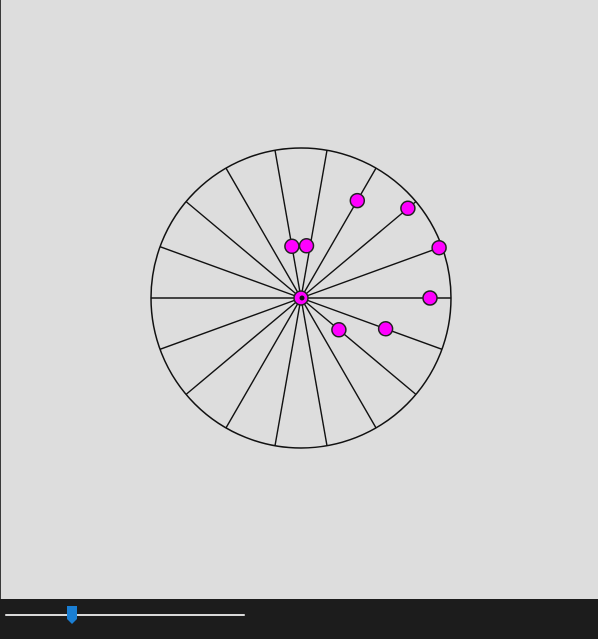 The image size is (598, 639). What do you see at coordinates (125, 615) in the screenshot?
I see `slider-track` at bounding box center [125, 615].